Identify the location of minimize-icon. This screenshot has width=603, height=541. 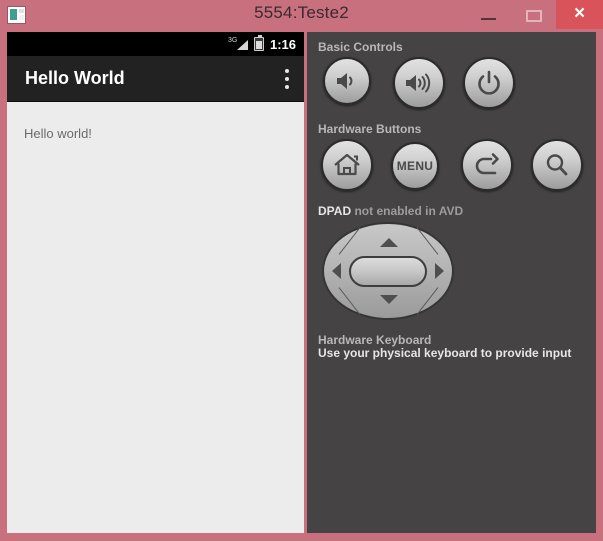
(488, 19).